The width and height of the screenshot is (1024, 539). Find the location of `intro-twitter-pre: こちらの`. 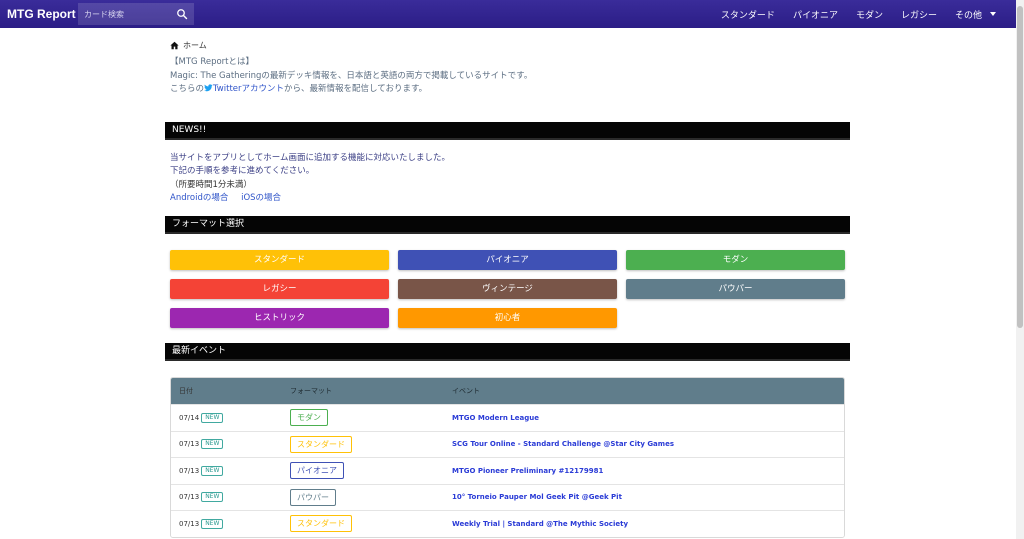

intro-twitter-pre: こちらの is located at coordinates (187, 89).